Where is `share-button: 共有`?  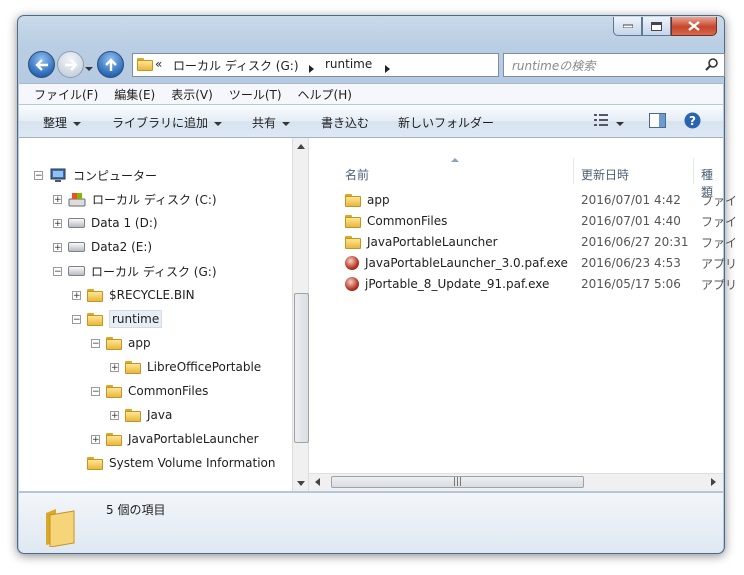
share-button: 共有 is located at coordinates (271, 122).